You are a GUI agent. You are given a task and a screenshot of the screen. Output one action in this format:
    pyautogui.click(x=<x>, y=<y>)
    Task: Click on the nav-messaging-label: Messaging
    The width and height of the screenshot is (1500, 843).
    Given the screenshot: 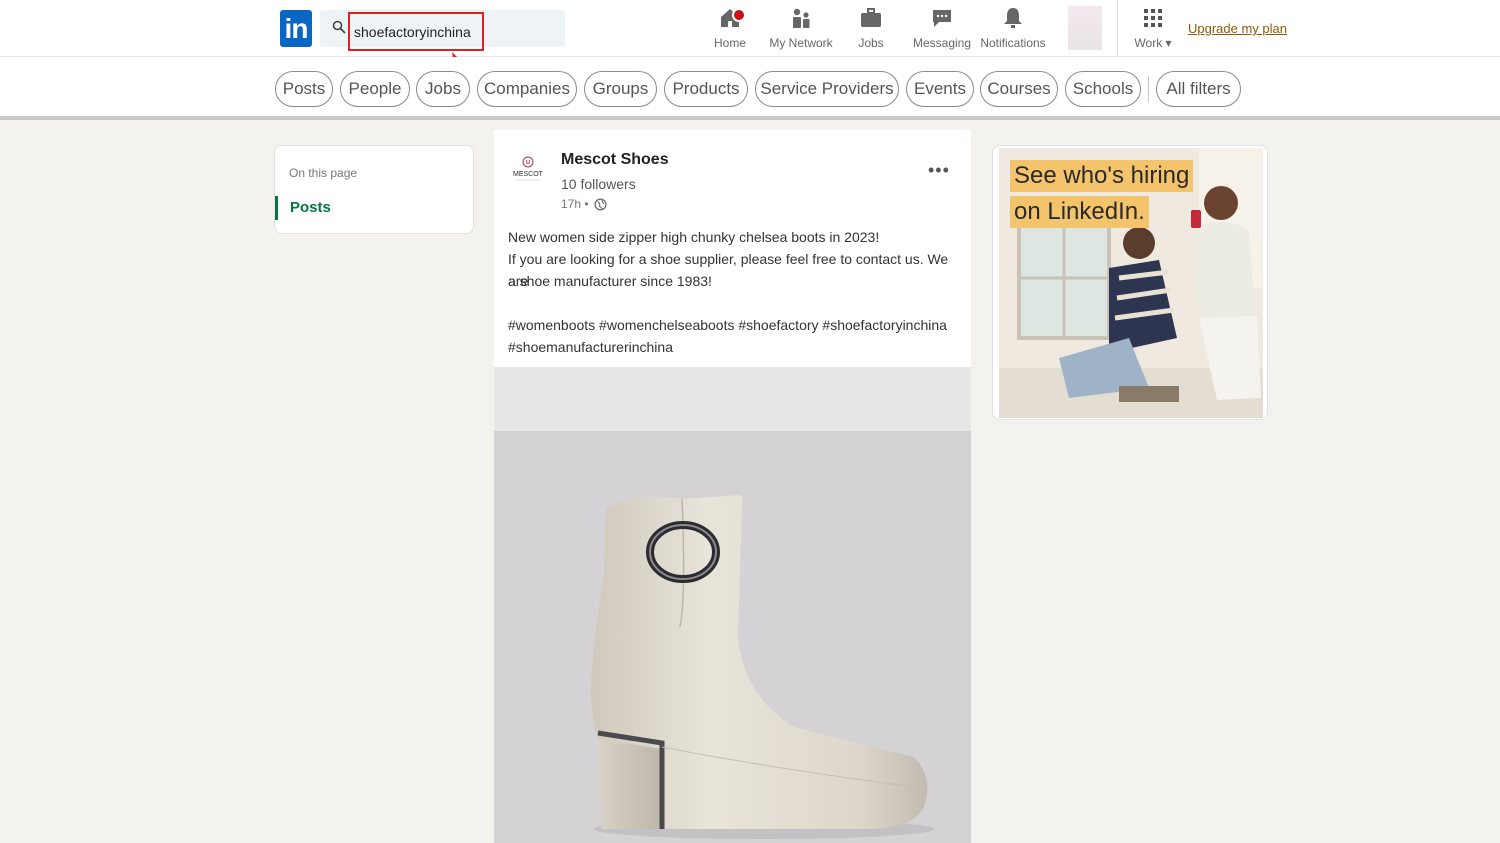 What is the action you would take?
    pyautogui.click(x=942, y=43)
    